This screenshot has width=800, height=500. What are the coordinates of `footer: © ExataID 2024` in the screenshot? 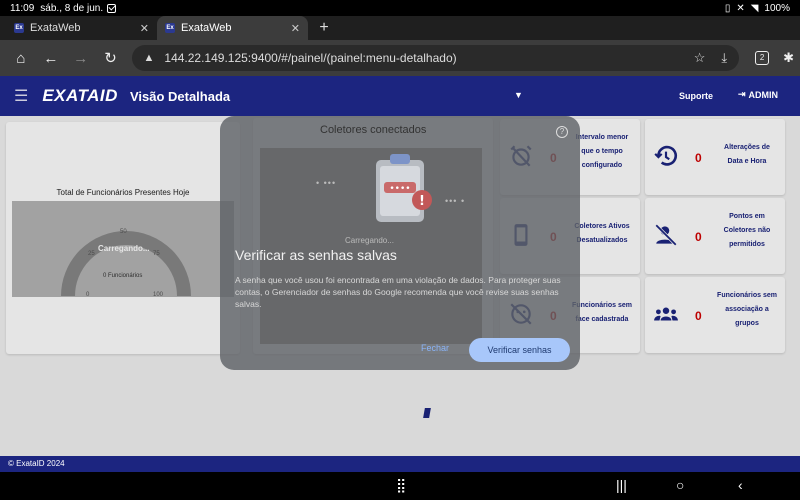 It's located at (400, 464).